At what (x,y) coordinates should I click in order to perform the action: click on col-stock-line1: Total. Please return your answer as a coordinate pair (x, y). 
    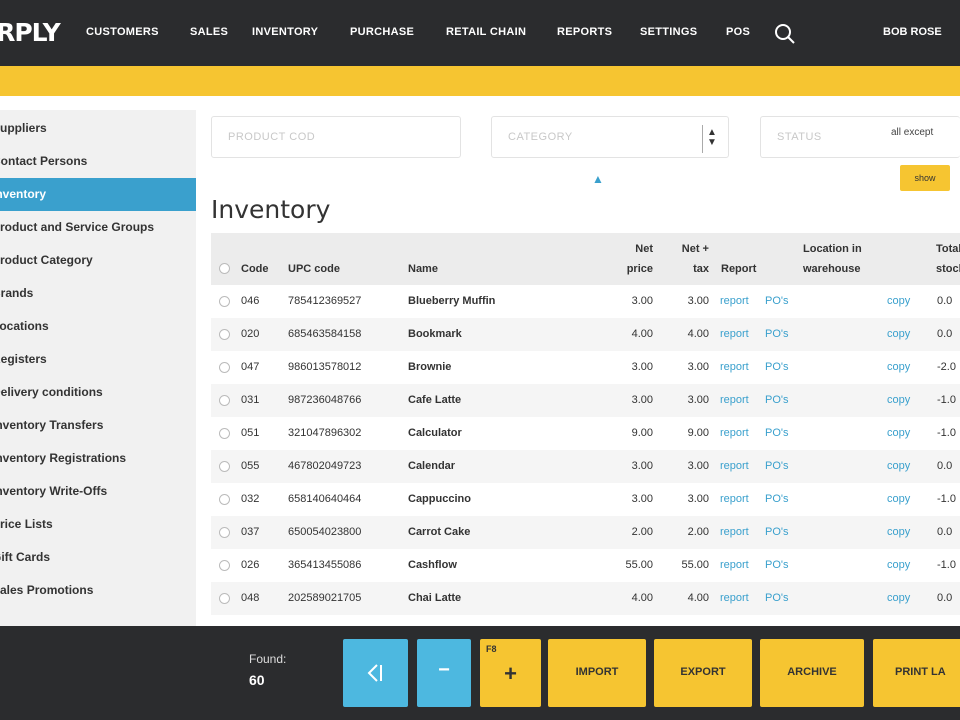
    Looking at the image, I should click on (948, 249).